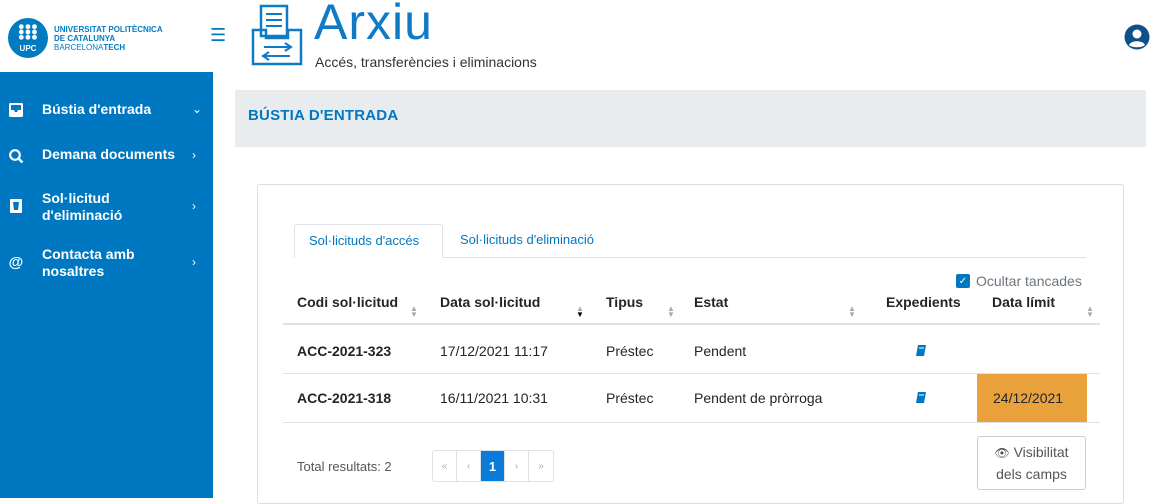 The height and width of the screenshot is (504, 1153). I want to click on brand-line-2: DE CATALUNYA, so click(85, 38).